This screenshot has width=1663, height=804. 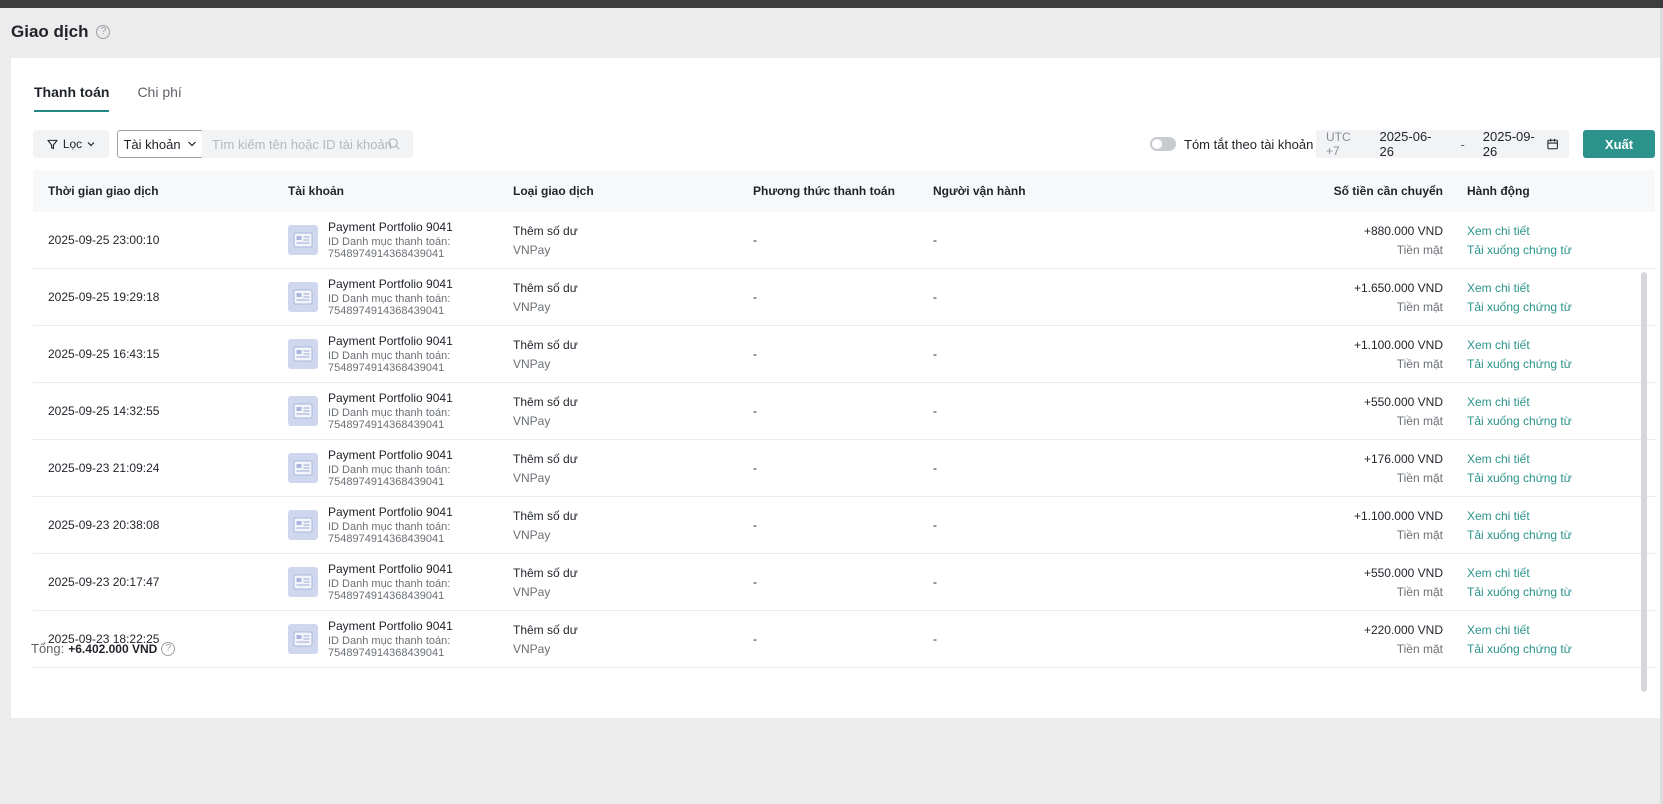 I want to click on total-label: Tổng:, so click(x=48, y=648).